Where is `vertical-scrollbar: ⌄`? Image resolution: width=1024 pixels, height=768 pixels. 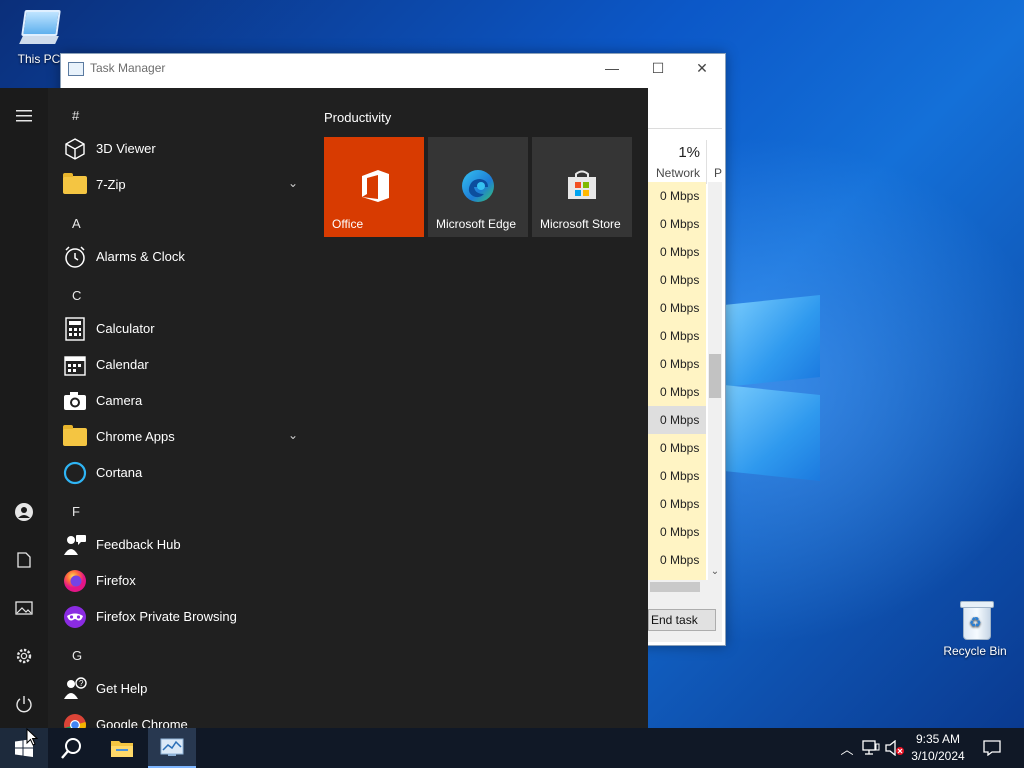 vertical-scrollbar: ⌄ is located at coordinates (715, 381).